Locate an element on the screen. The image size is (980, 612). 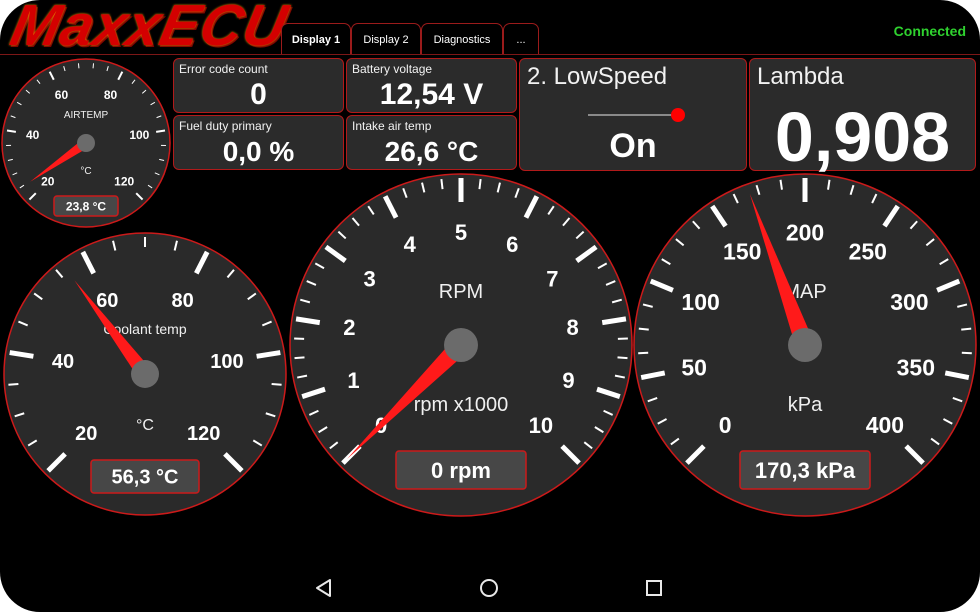
connection-status: Connected is located at coordinates (929, 31).